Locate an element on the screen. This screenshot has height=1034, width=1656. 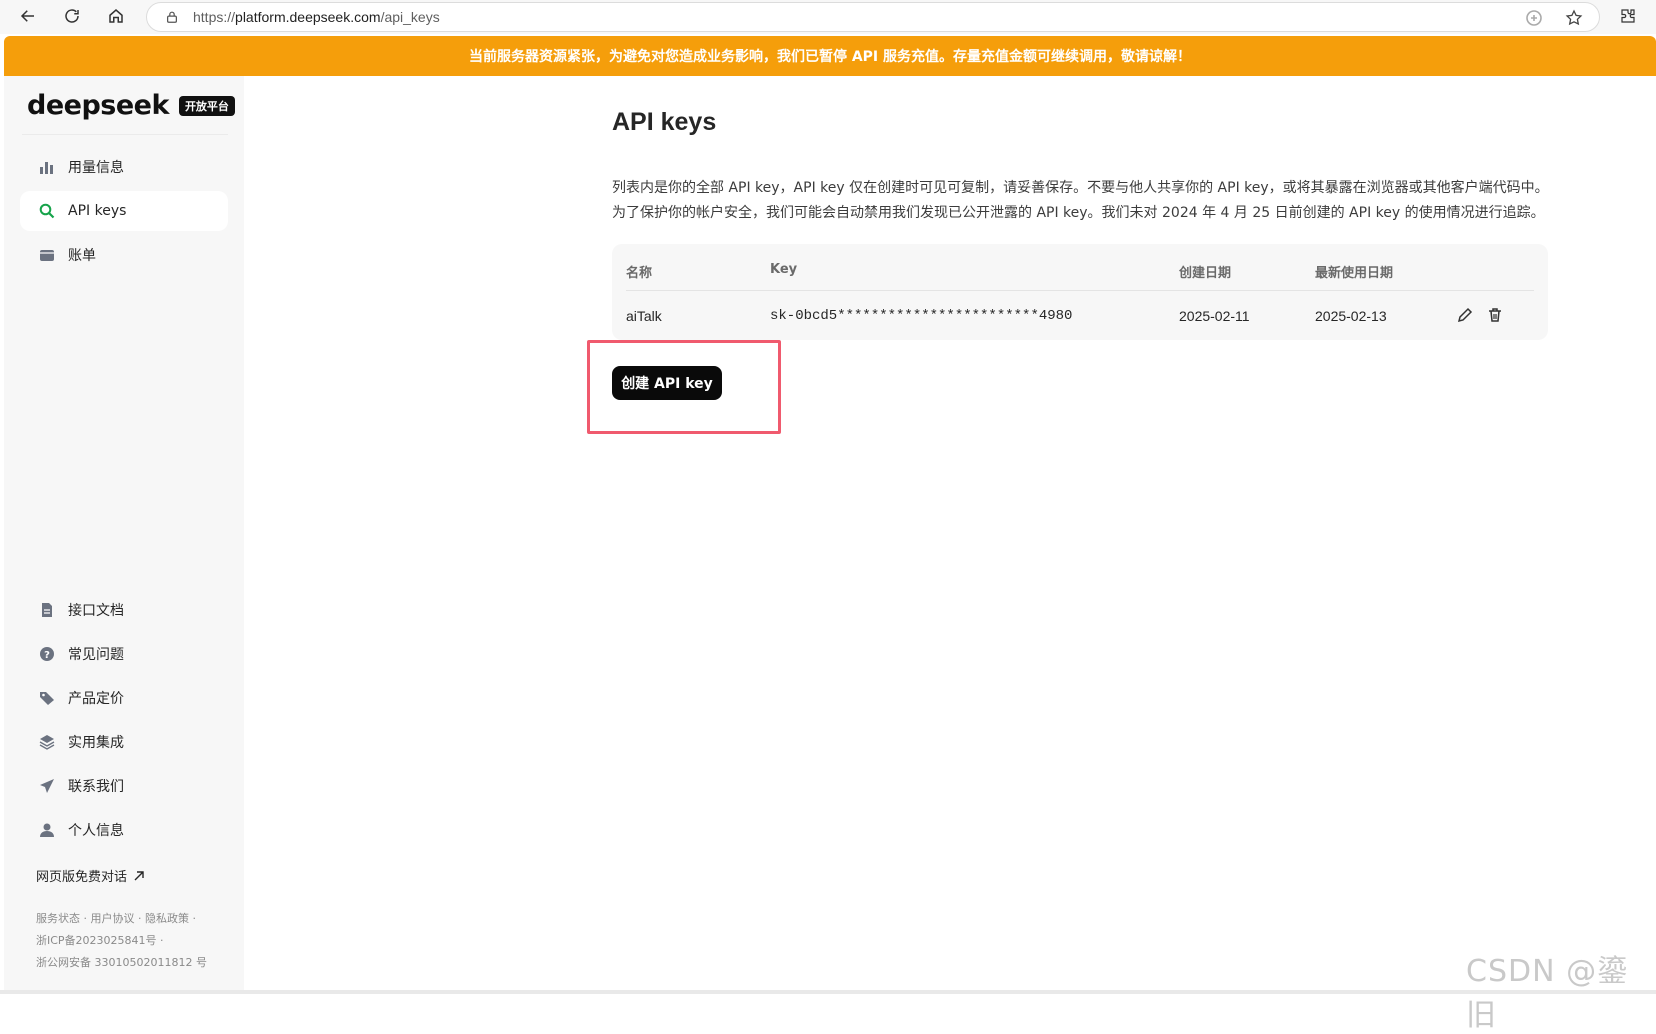
sidebar-item-profile: 个人信息 is located at coordinates (124, 830).